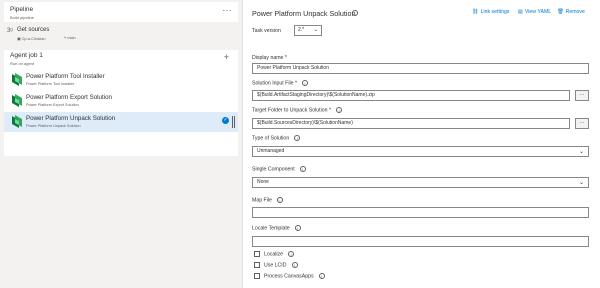  What do you see at coordinates (420, 68) in the screenshot?
I see `display-name-input: Power Platform Unpack Solution` at bounding box center [420, 68].